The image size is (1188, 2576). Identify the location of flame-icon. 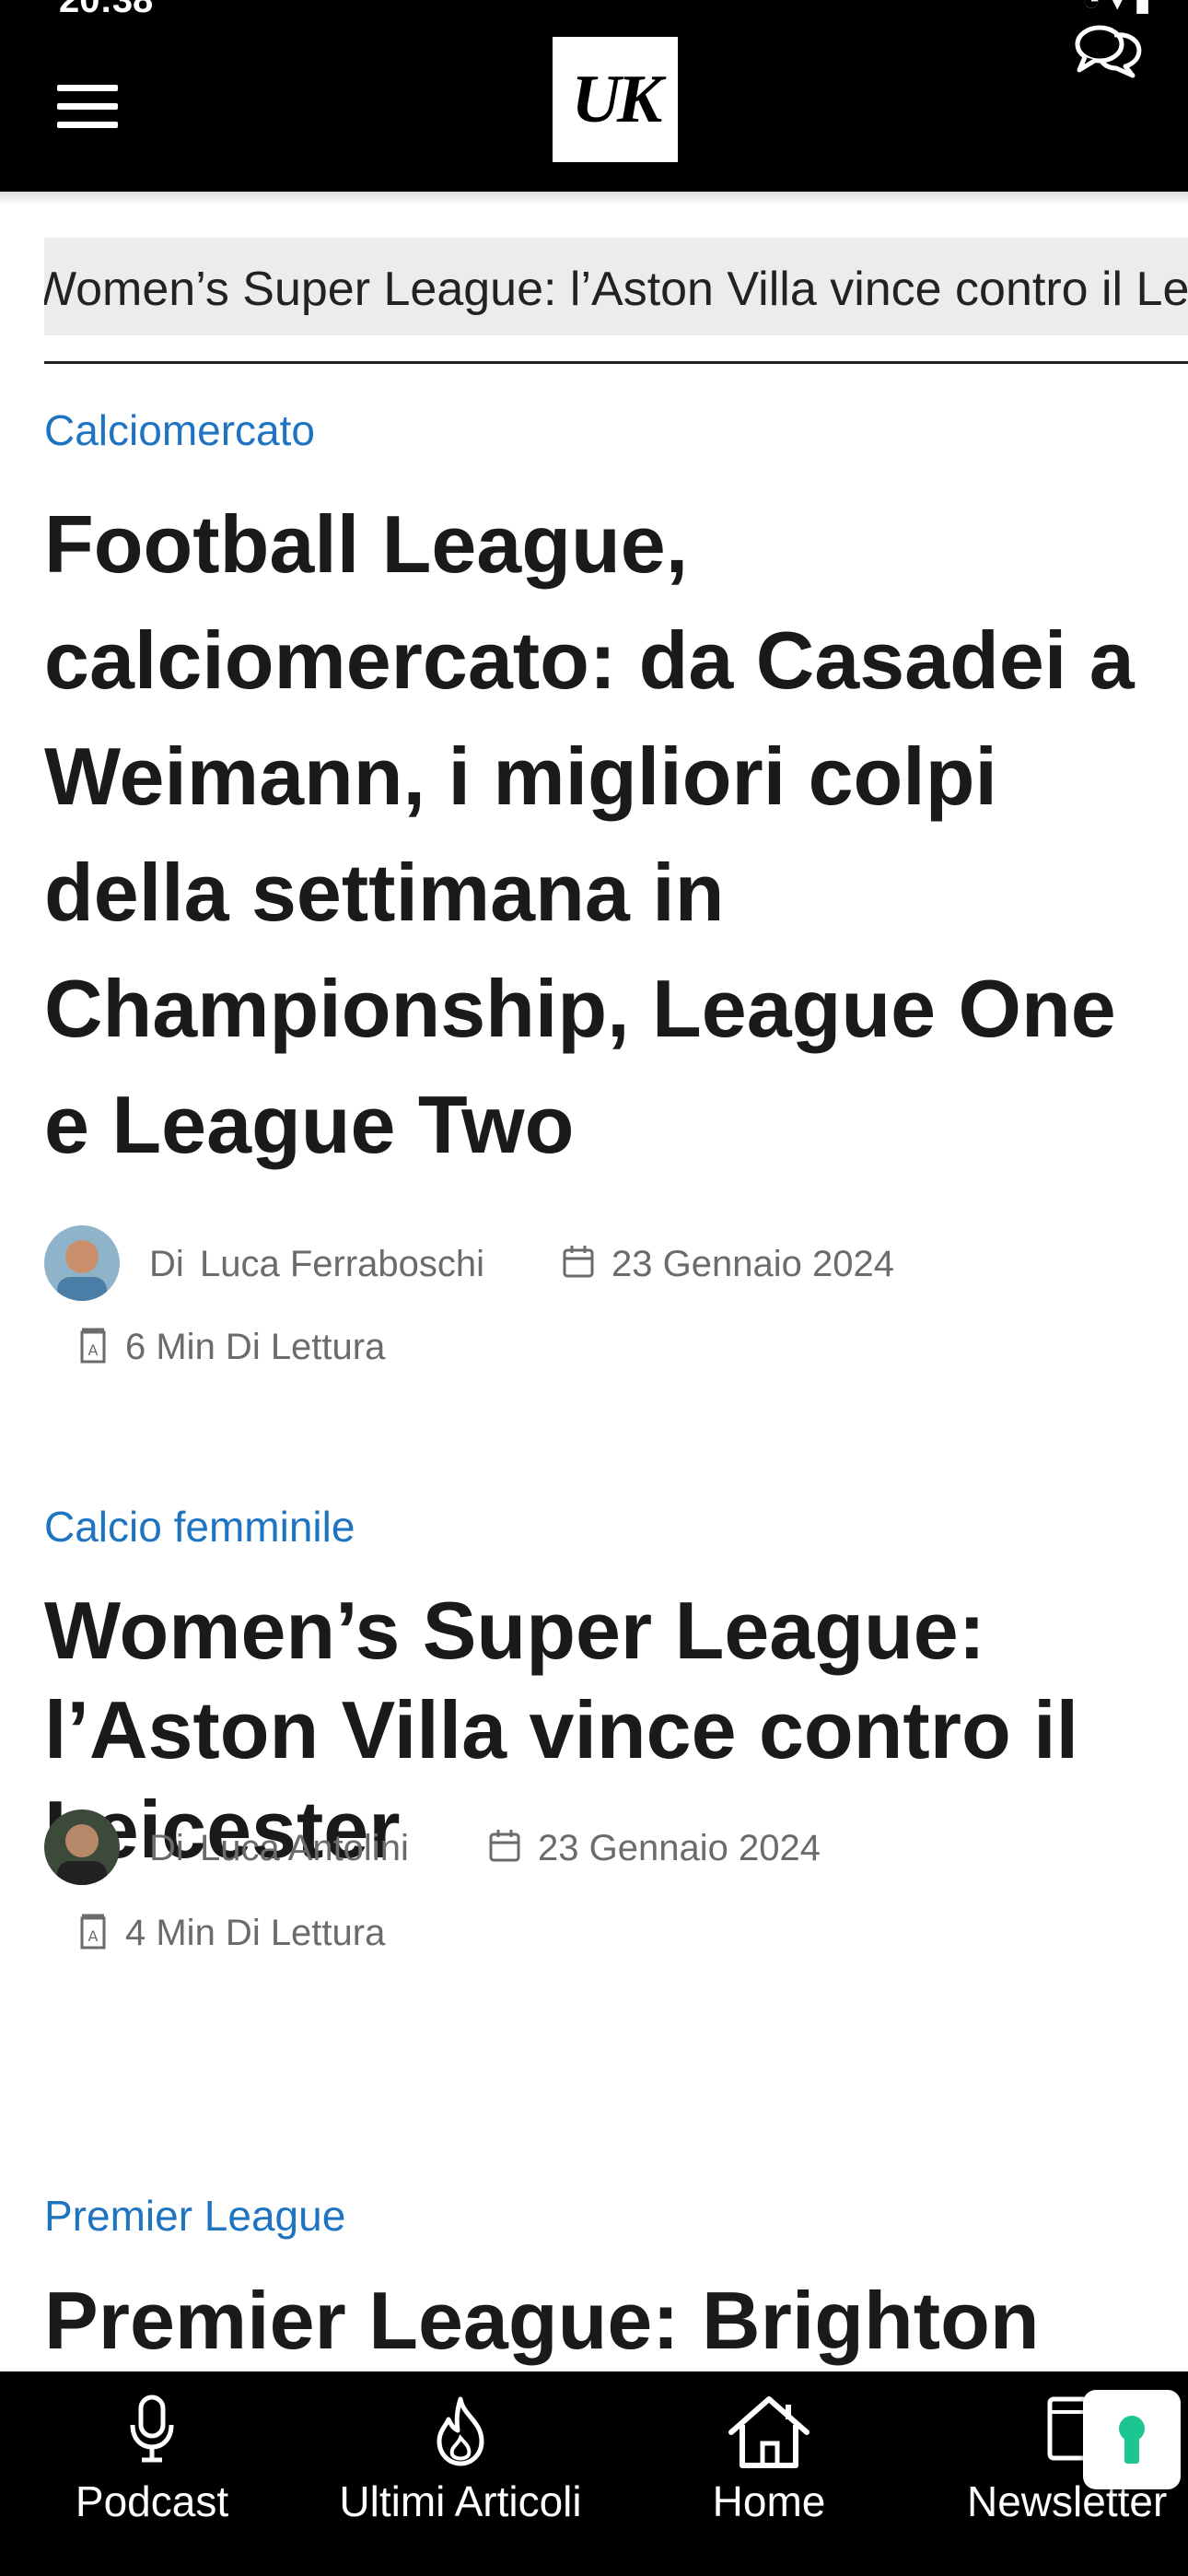
(460, 2431).